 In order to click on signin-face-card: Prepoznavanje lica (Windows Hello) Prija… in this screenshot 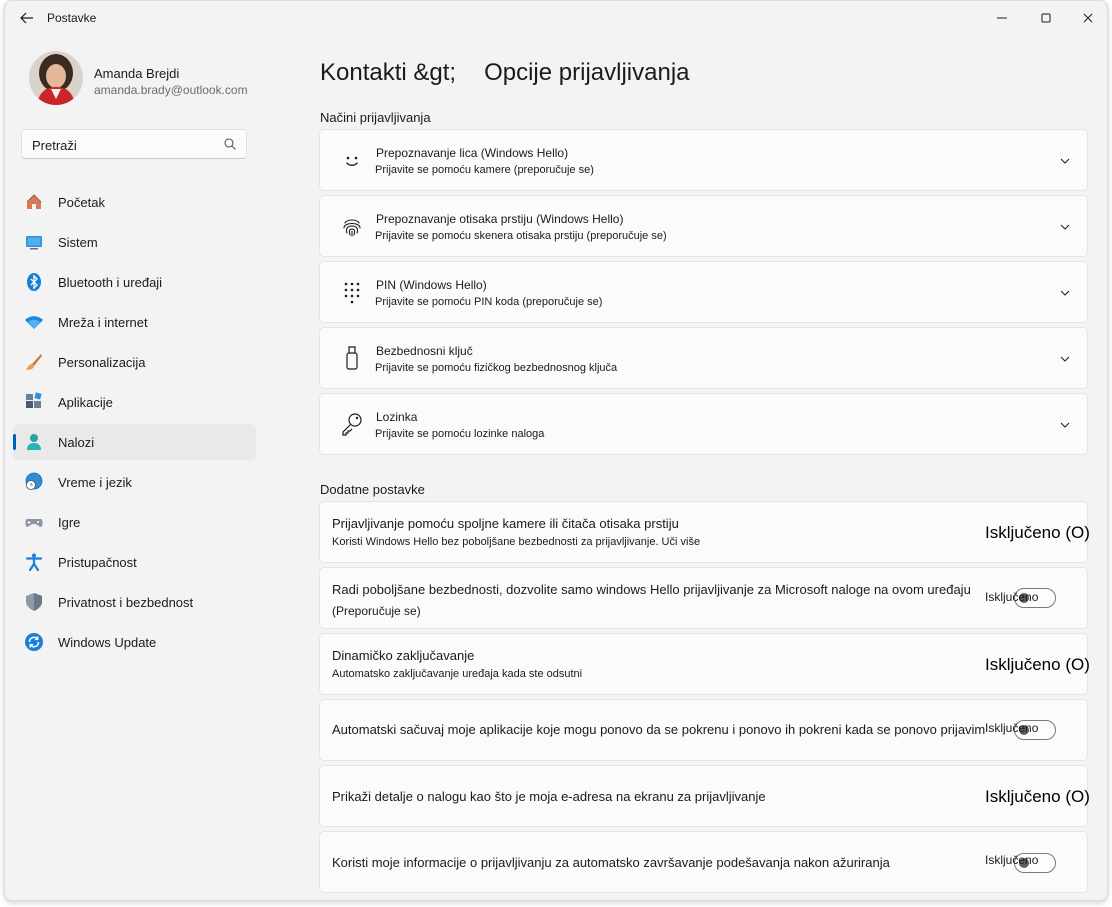, I will do `click(703, 160)`.